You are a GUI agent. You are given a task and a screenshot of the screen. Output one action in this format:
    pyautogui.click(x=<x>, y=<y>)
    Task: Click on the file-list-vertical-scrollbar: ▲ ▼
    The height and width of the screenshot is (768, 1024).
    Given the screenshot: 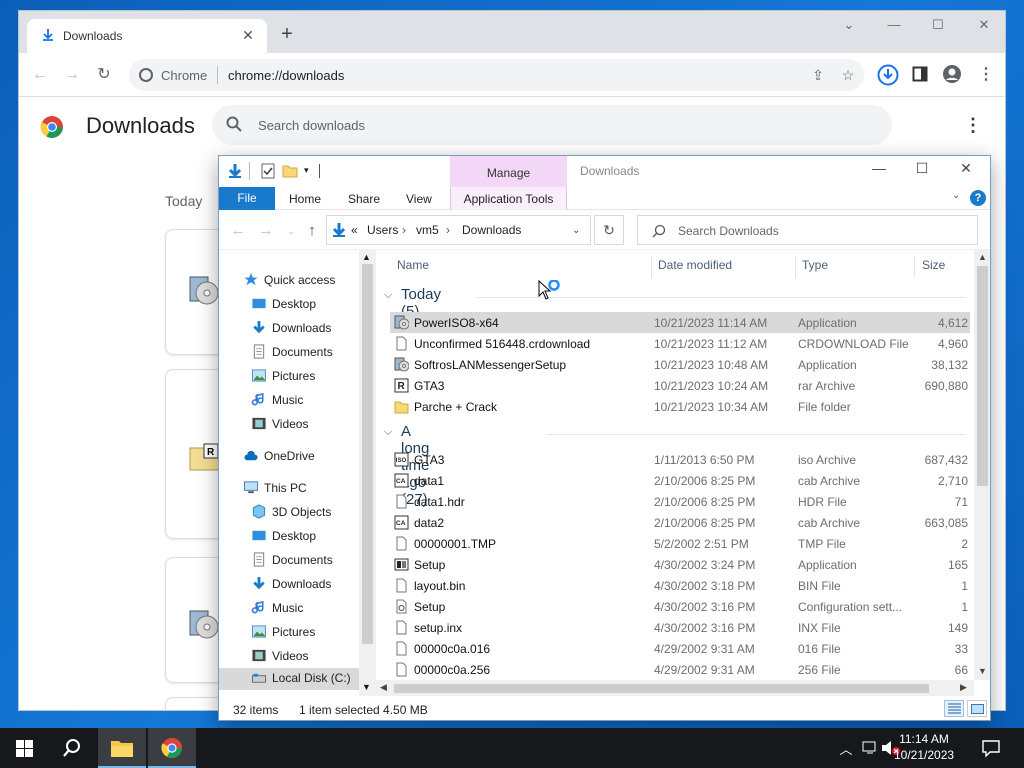 What is the action you would take?
    pyautogui.click(x=982, y=465)
    